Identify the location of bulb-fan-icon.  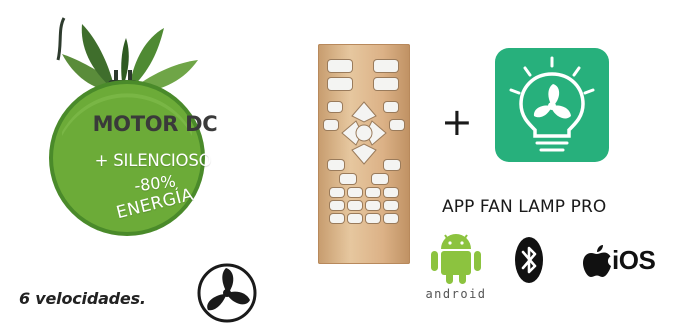
(552, 104).